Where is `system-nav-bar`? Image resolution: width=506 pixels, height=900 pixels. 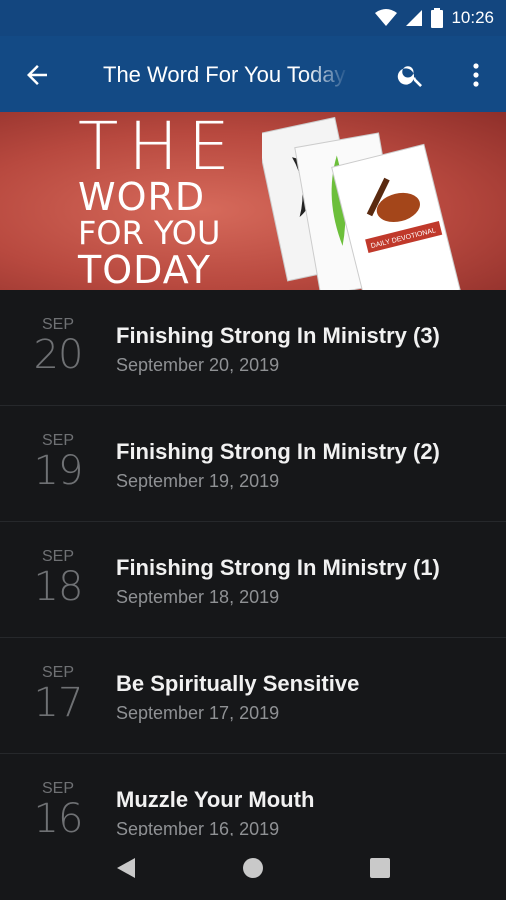
system-nav-bar is located at coordinates (253, 868).